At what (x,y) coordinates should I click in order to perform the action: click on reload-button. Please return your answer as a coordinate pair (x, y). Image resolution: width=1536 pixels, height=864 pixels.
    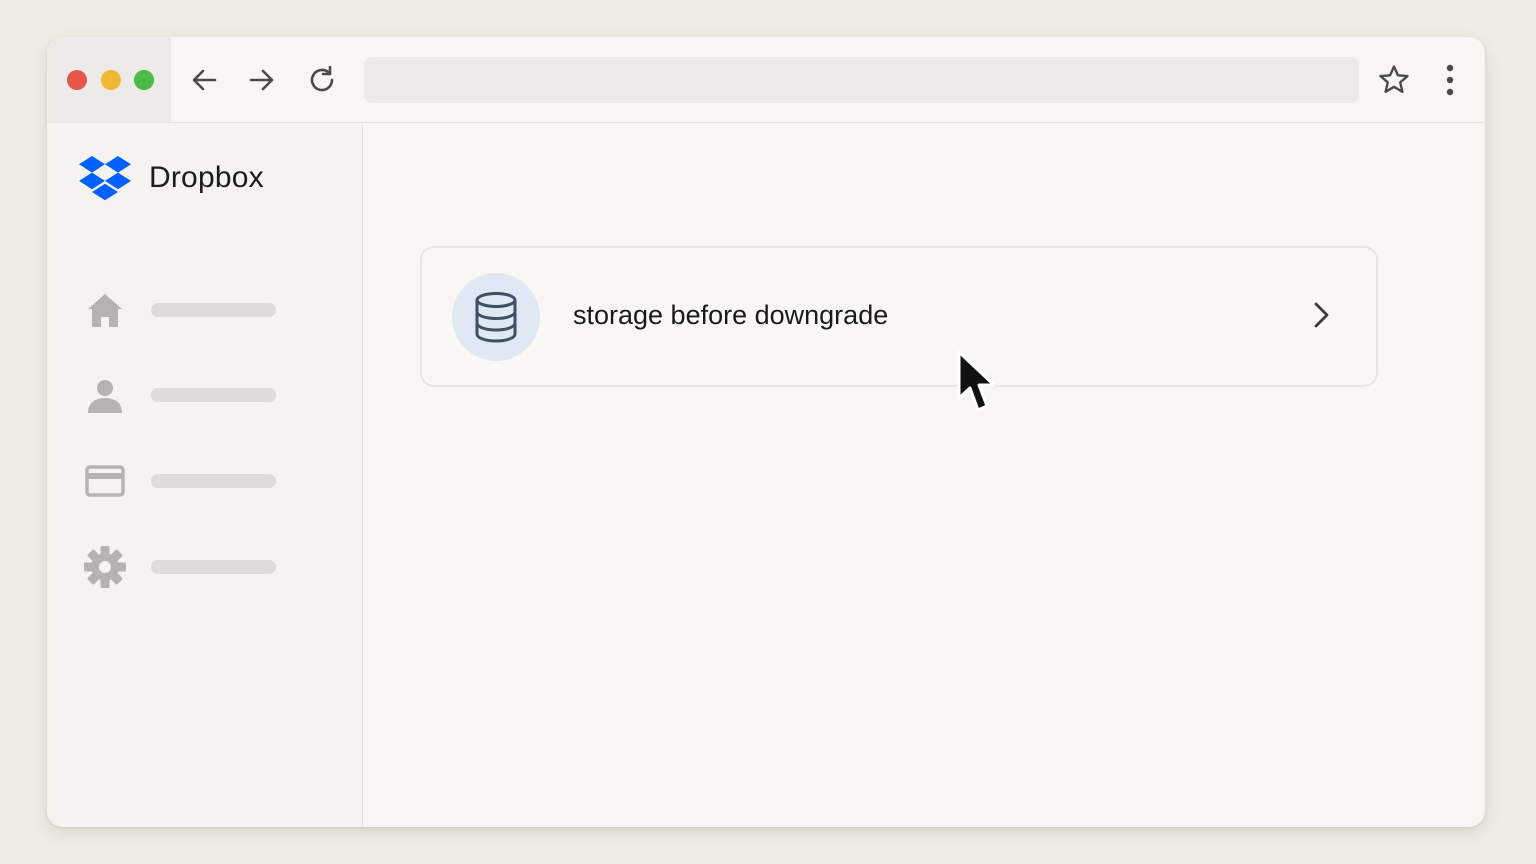
    Looking at the image, I should click on (322, 80).